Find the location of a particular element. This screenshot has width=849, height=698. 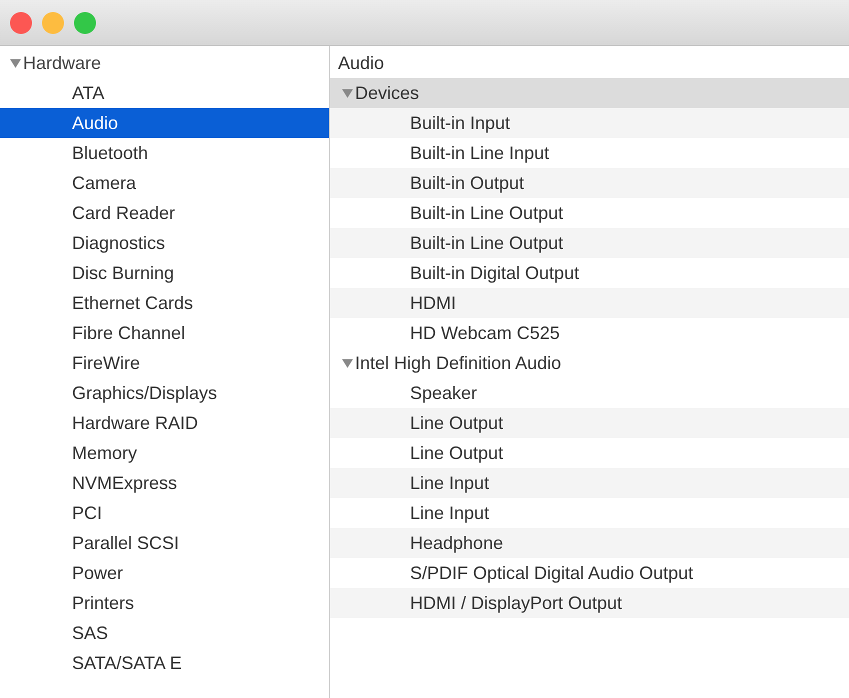

sidebar-item: FireWire is located at coordinates (164, 363).